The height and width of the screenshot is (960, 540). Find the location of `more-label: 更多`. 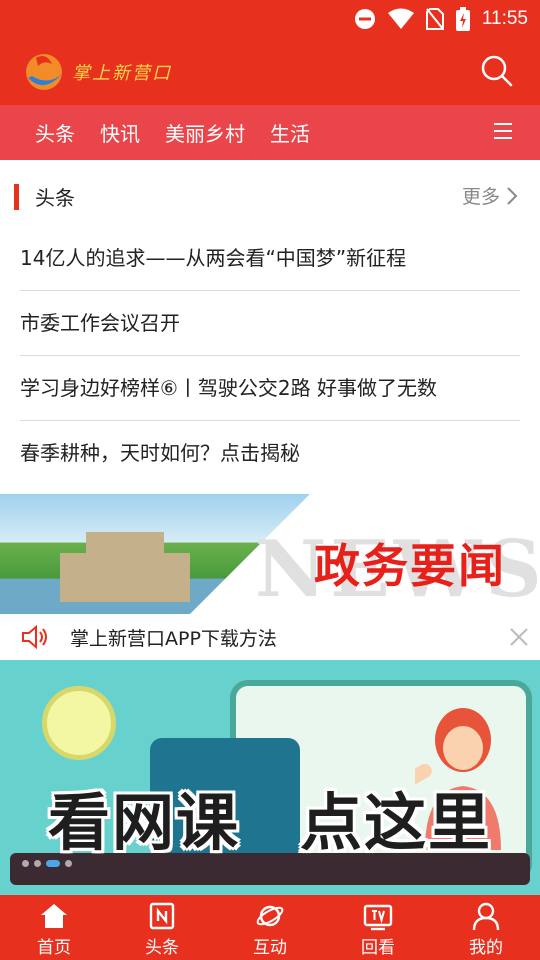

more-label: 更多 is located at coordinates (480, 197).